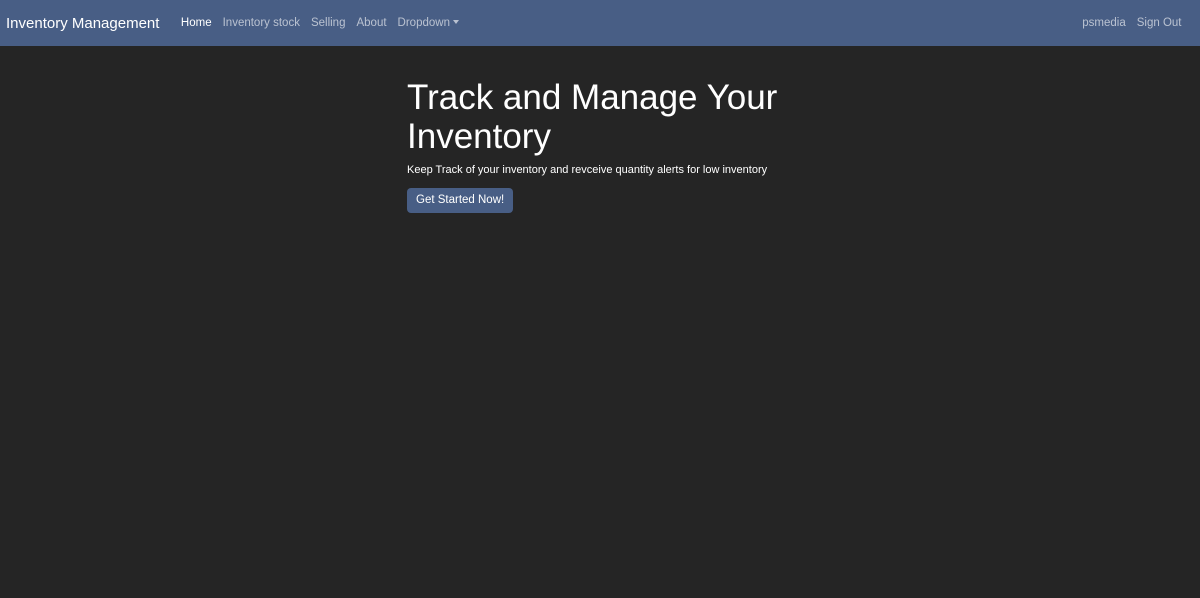 This screenshot has width=1200, height=598. What do you see at coordinates (460, 200) in the screenshot?
I see `get-started-button: Get Started Now!` at bounding box center [460, 200].